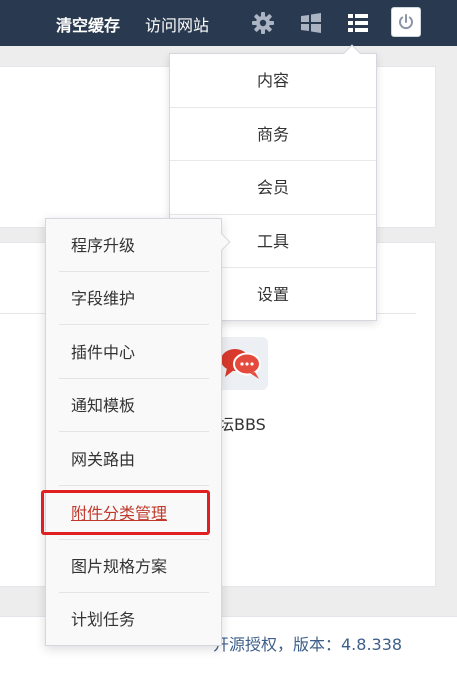 The width and height of the screenshot is (457, 689). What do you see at coordinates (242, 423) in the screenshot?
I see `bbs-app-label: 坛BBS` at bounding box center [242, 423].